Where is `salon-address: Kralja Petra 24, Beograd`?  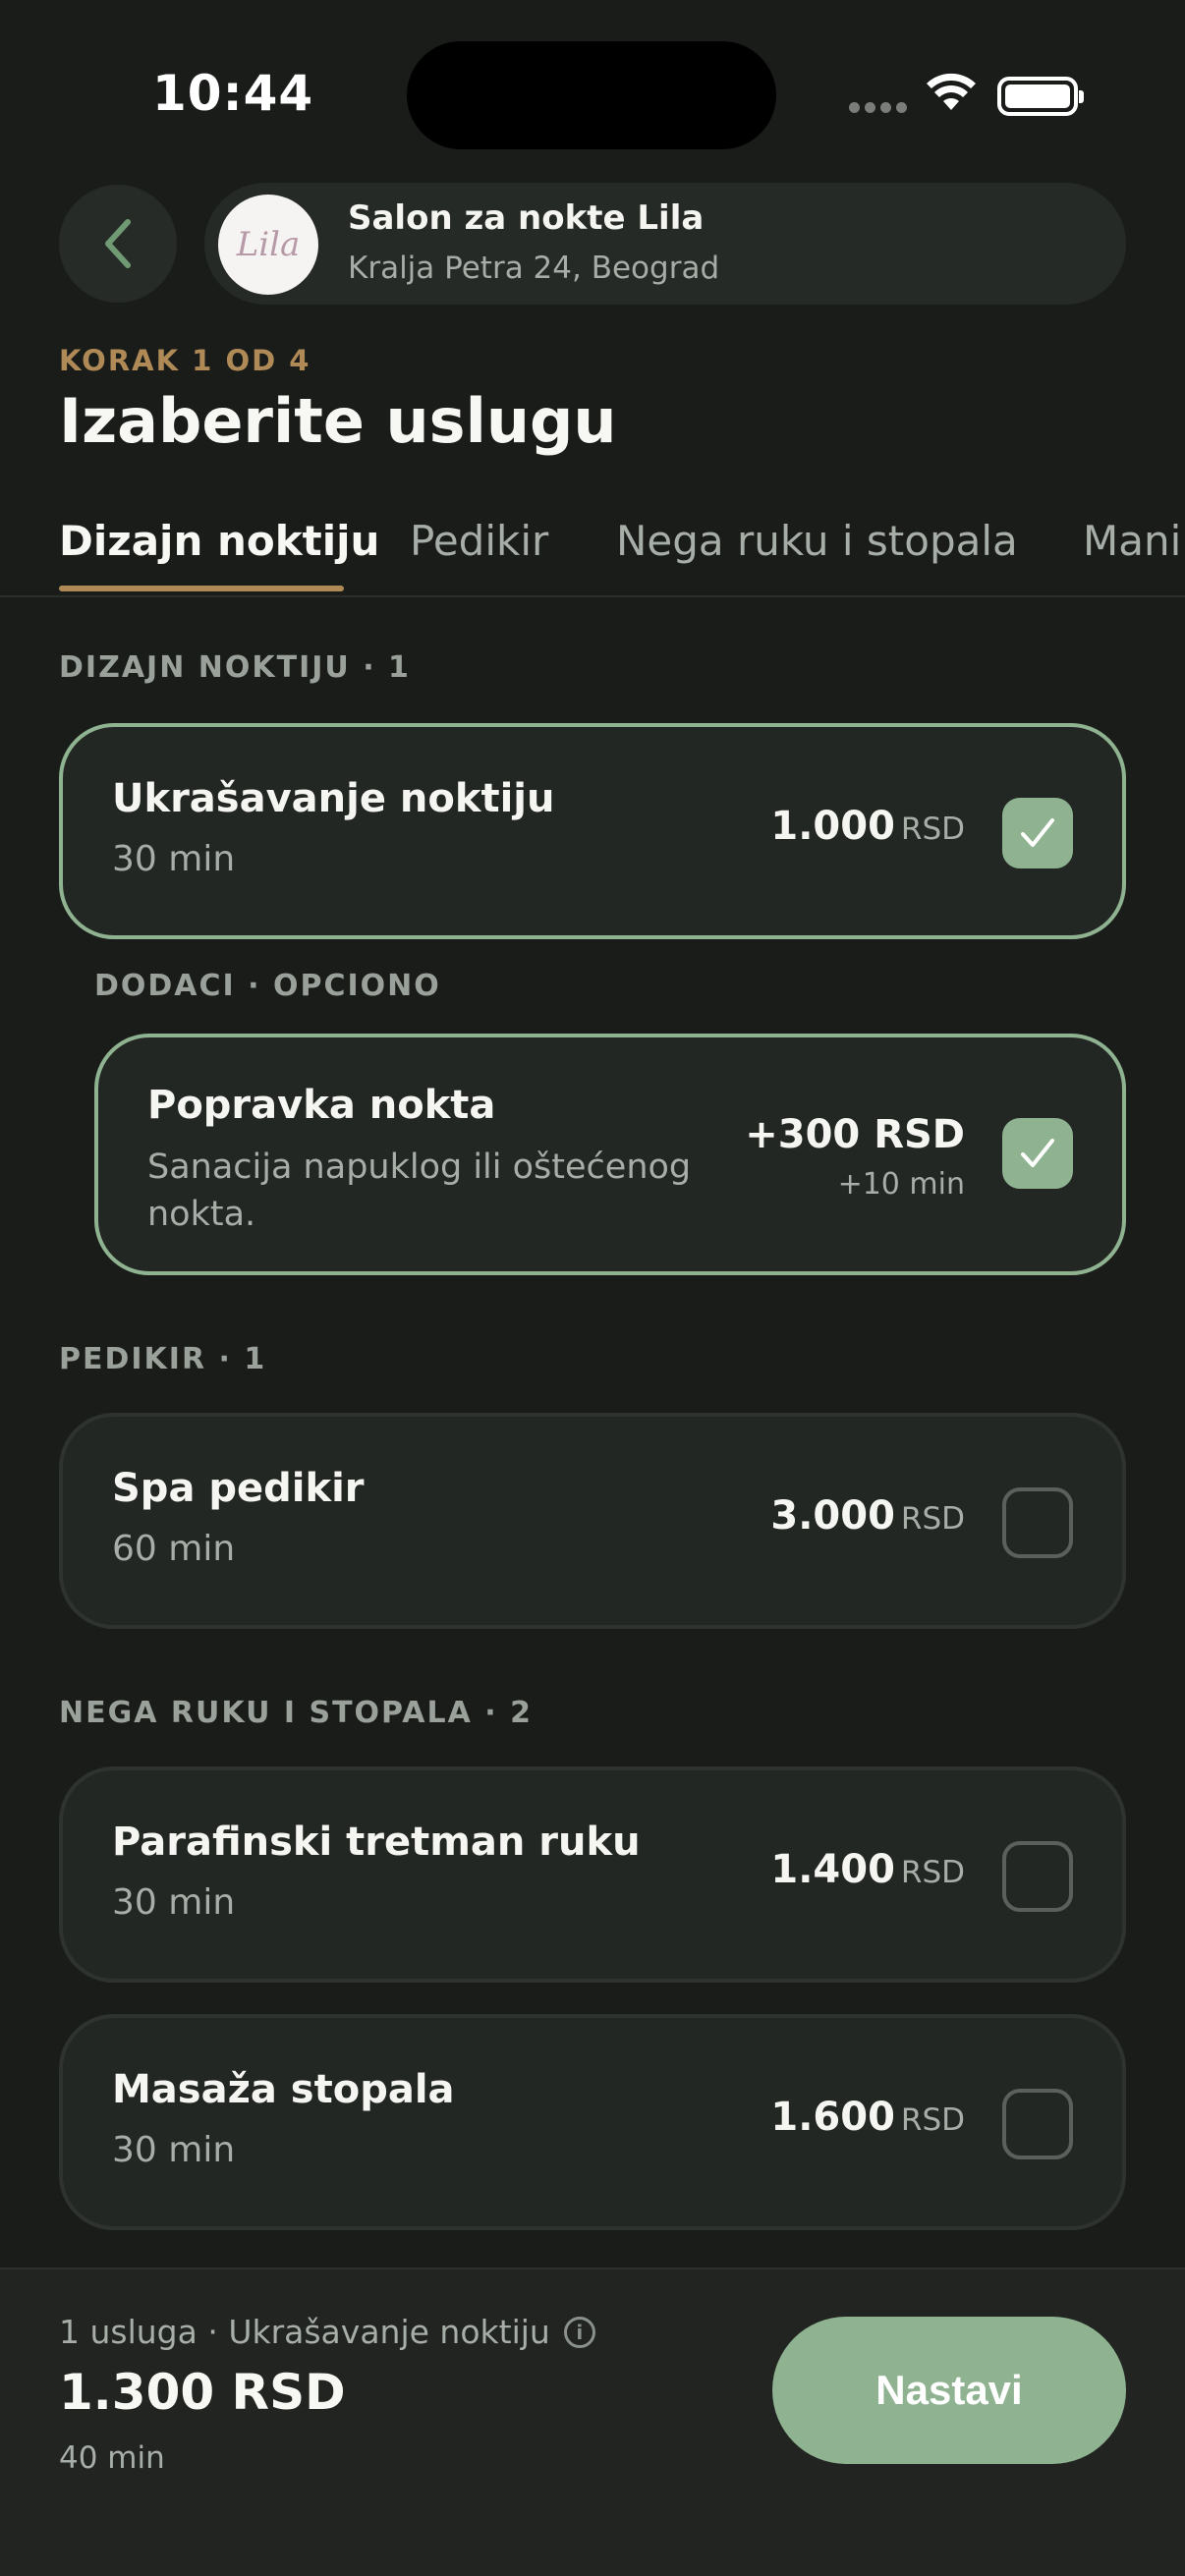
salon-address: Kralja Petra 24, Beograd is located at coordinates (534, 268).